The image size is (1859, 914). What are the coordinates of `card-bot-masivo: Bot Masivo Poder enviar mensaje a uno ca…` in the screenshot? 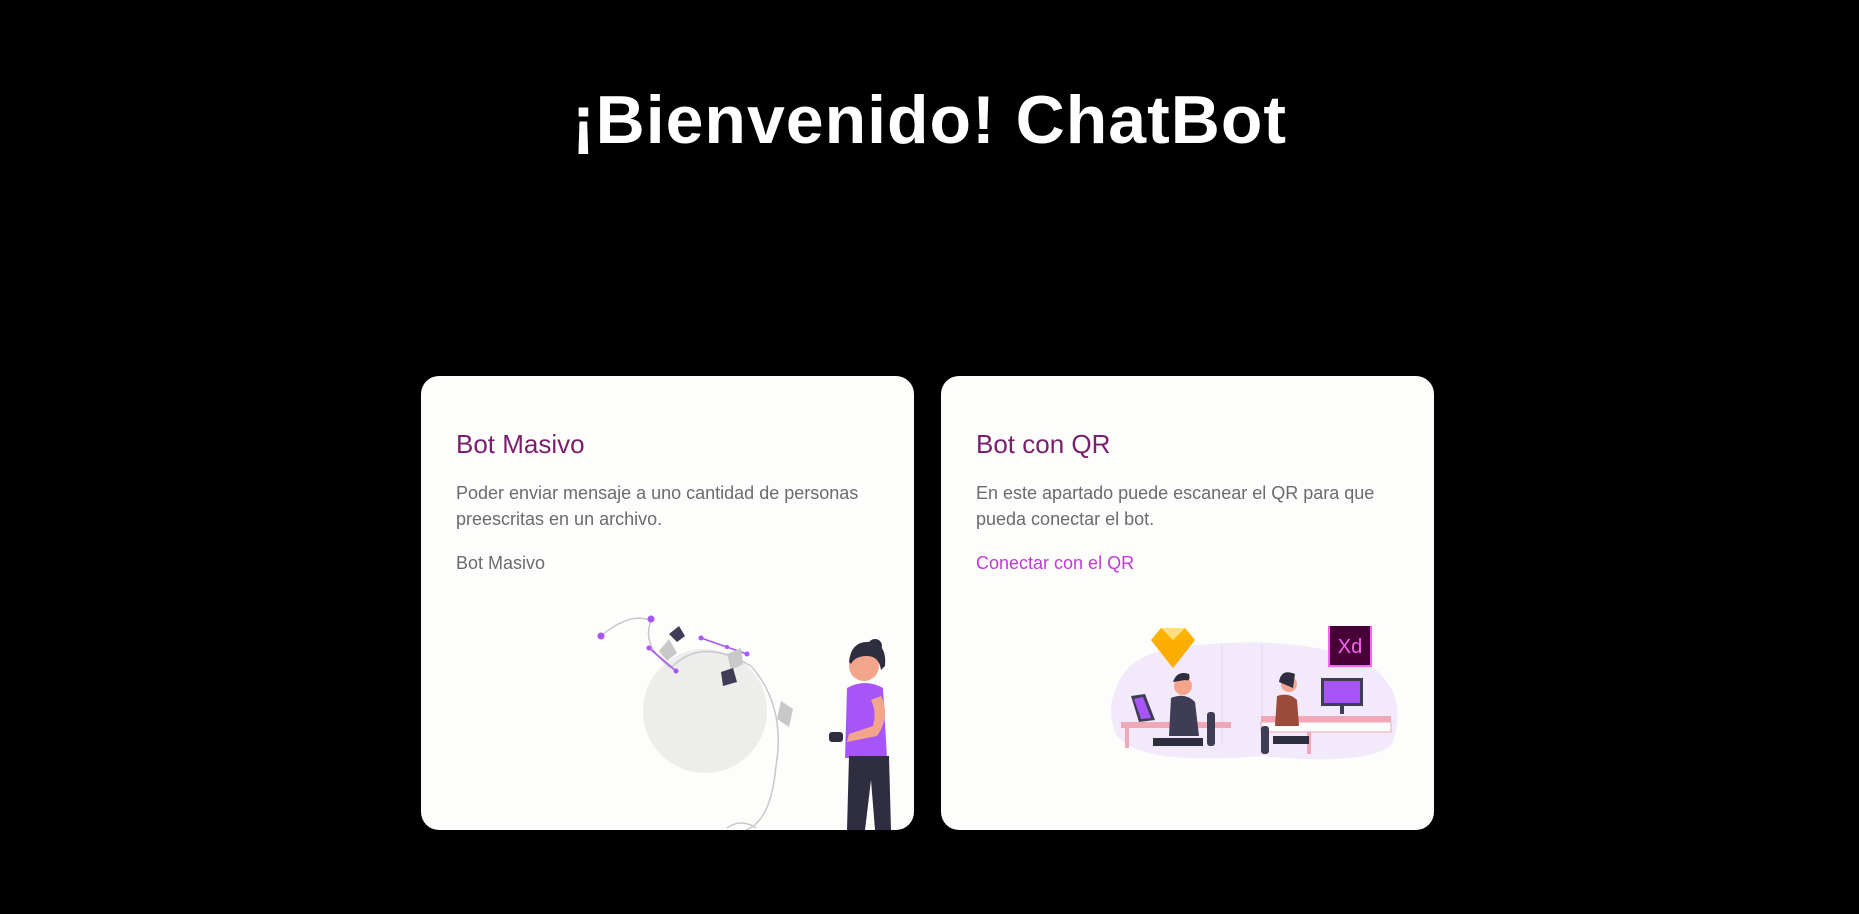 It's located at (667, 603).